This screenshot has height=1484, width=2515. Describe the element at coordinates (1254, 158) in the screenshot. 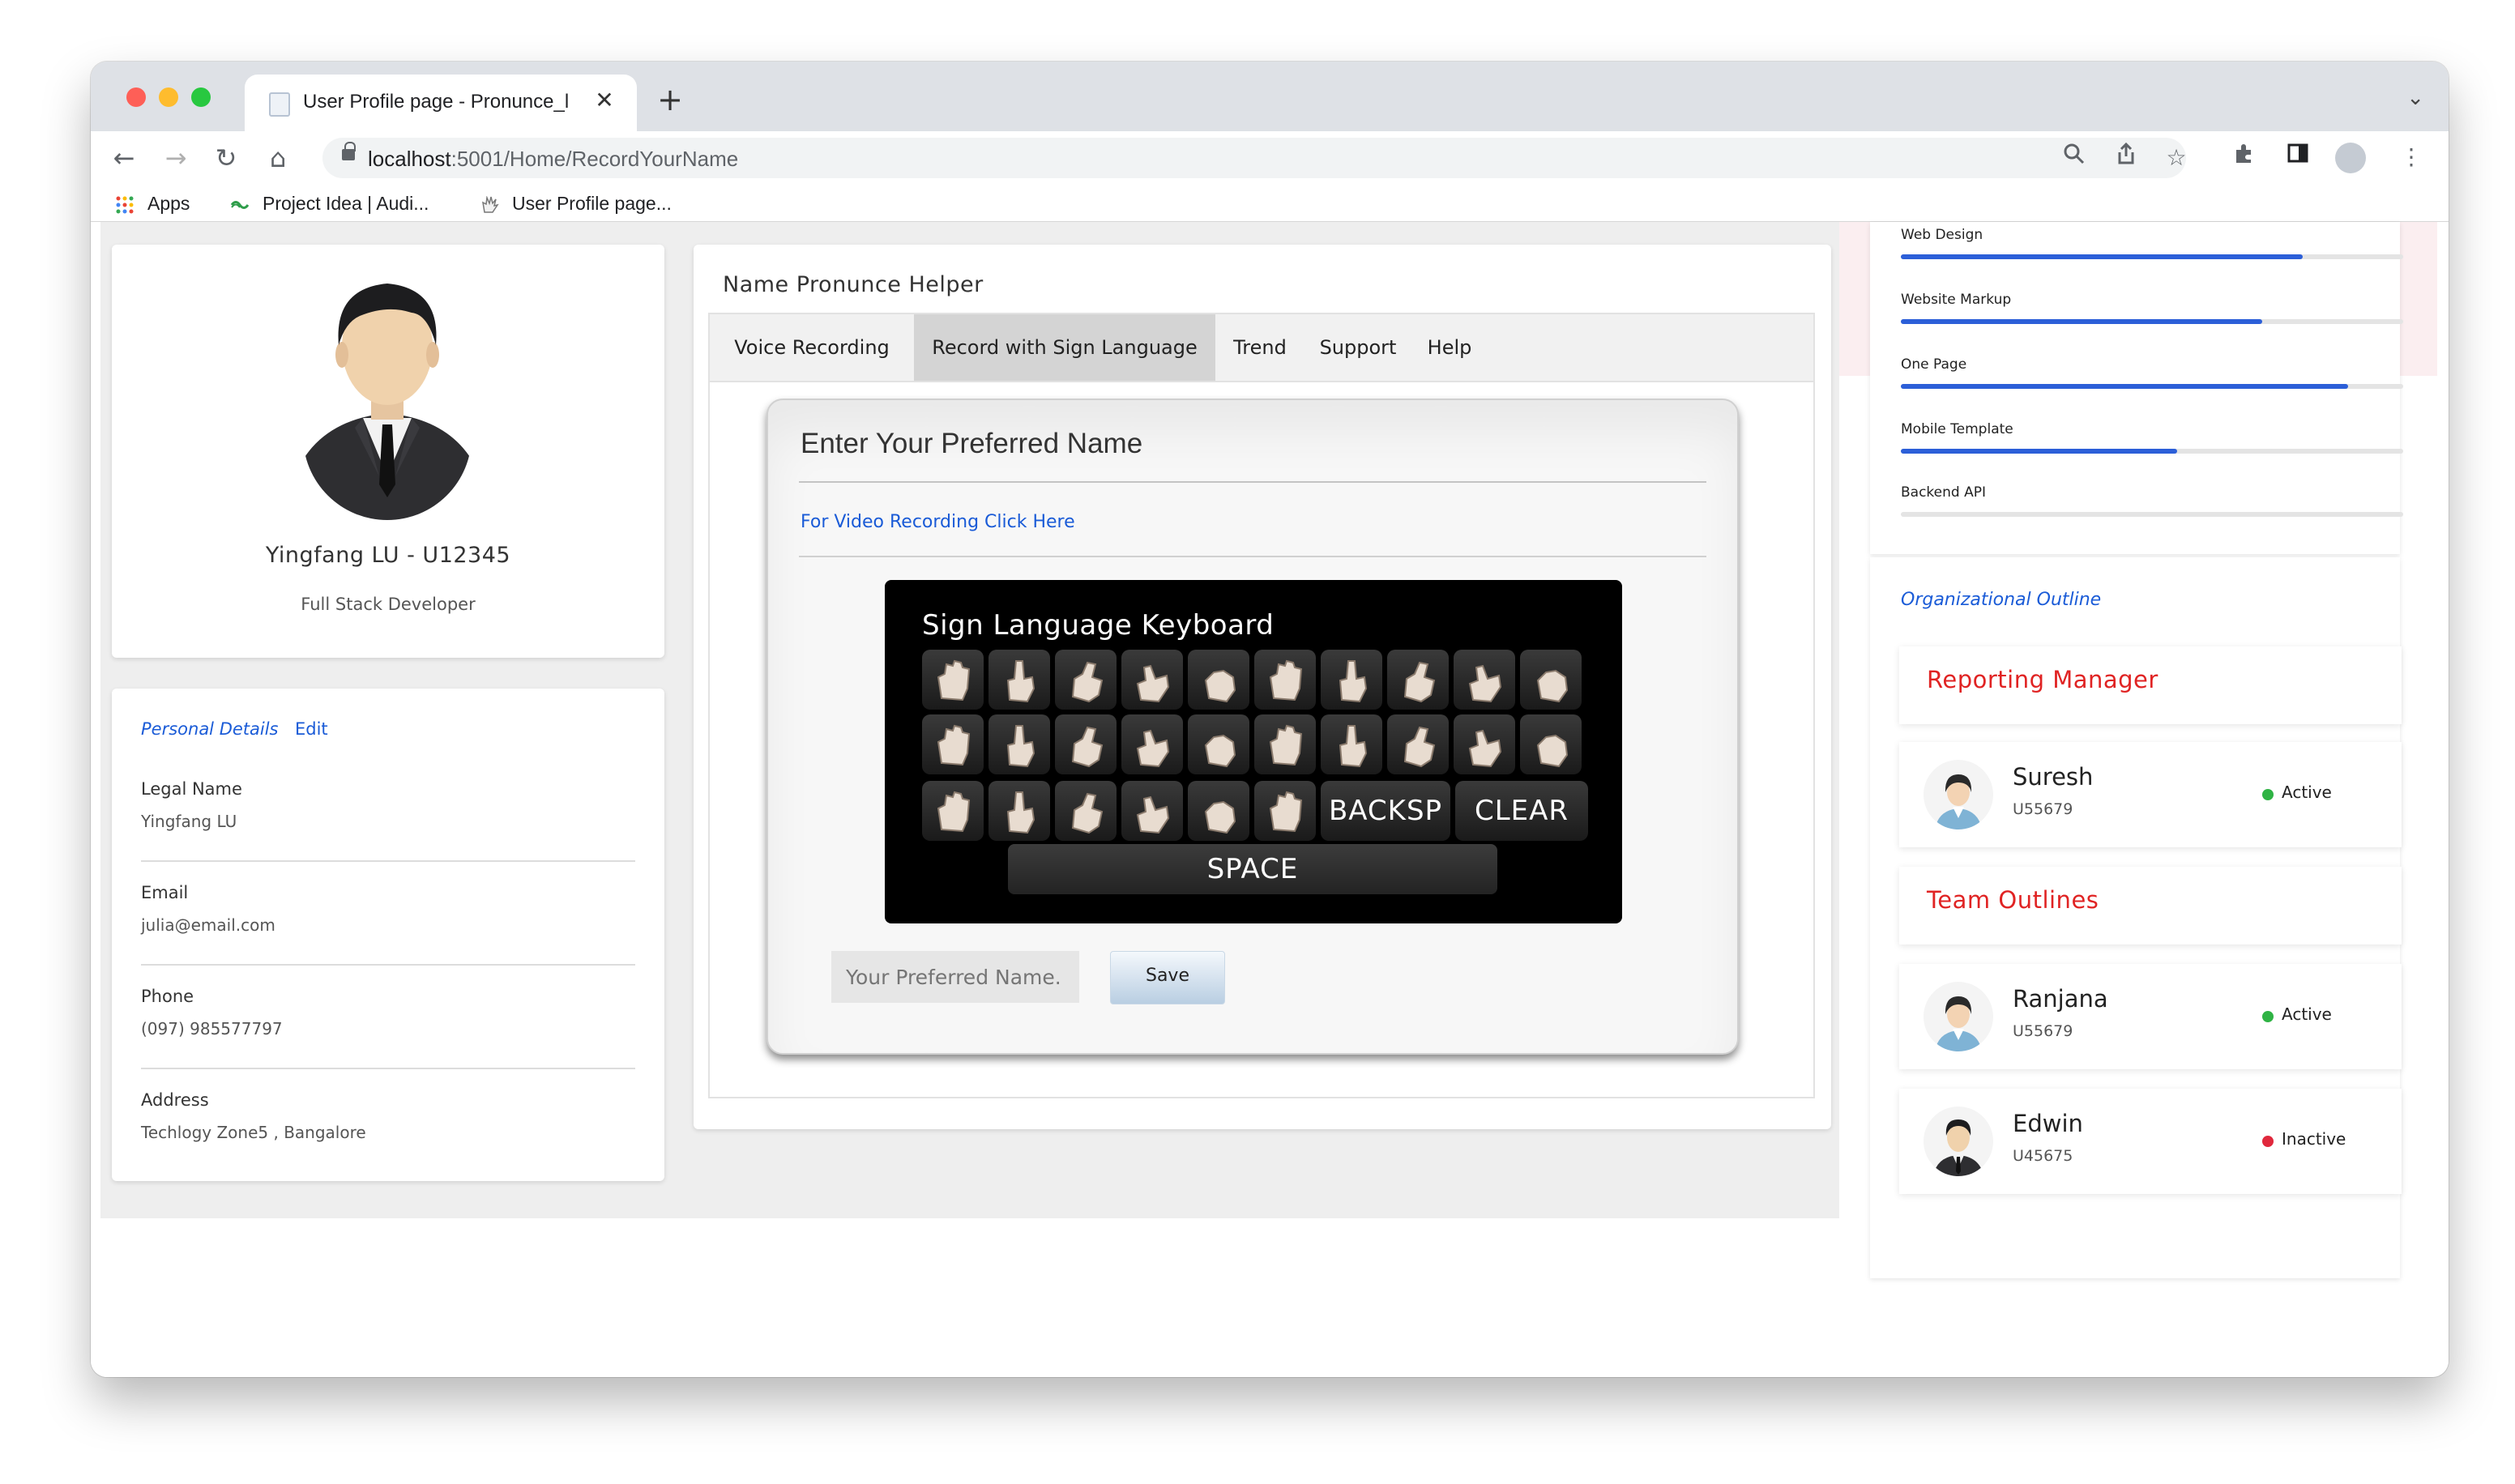

I see `address-bar: localhost:5001/Home/RecordYourName ☆` at that location.